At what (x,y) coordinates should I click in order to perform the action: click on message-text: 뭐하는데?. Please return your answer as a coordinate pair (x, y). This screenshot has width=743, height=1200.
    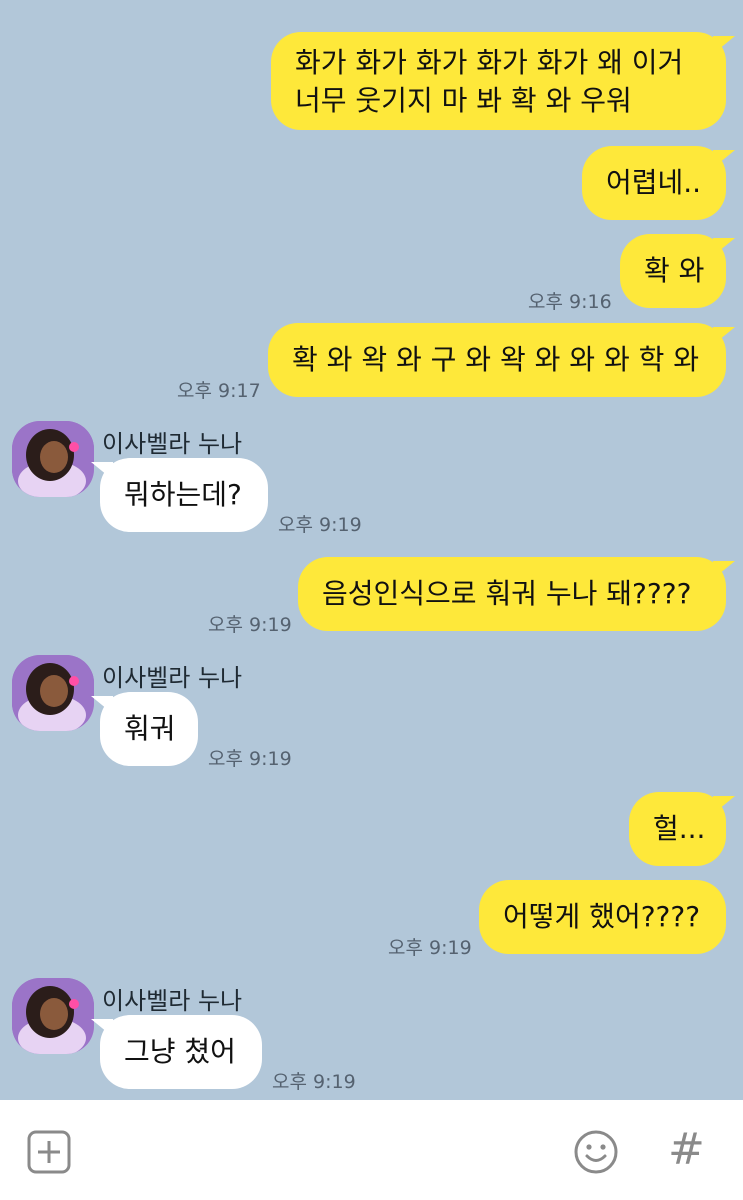
    Looking at the image, I should click on (183, 494).